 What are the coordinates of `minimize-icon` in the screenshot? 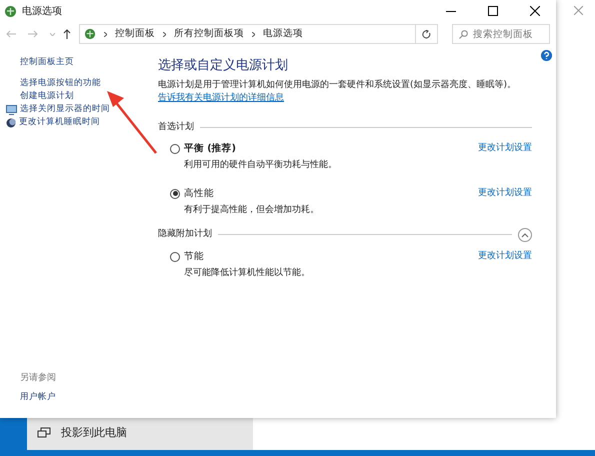 It's located at (451, 11).